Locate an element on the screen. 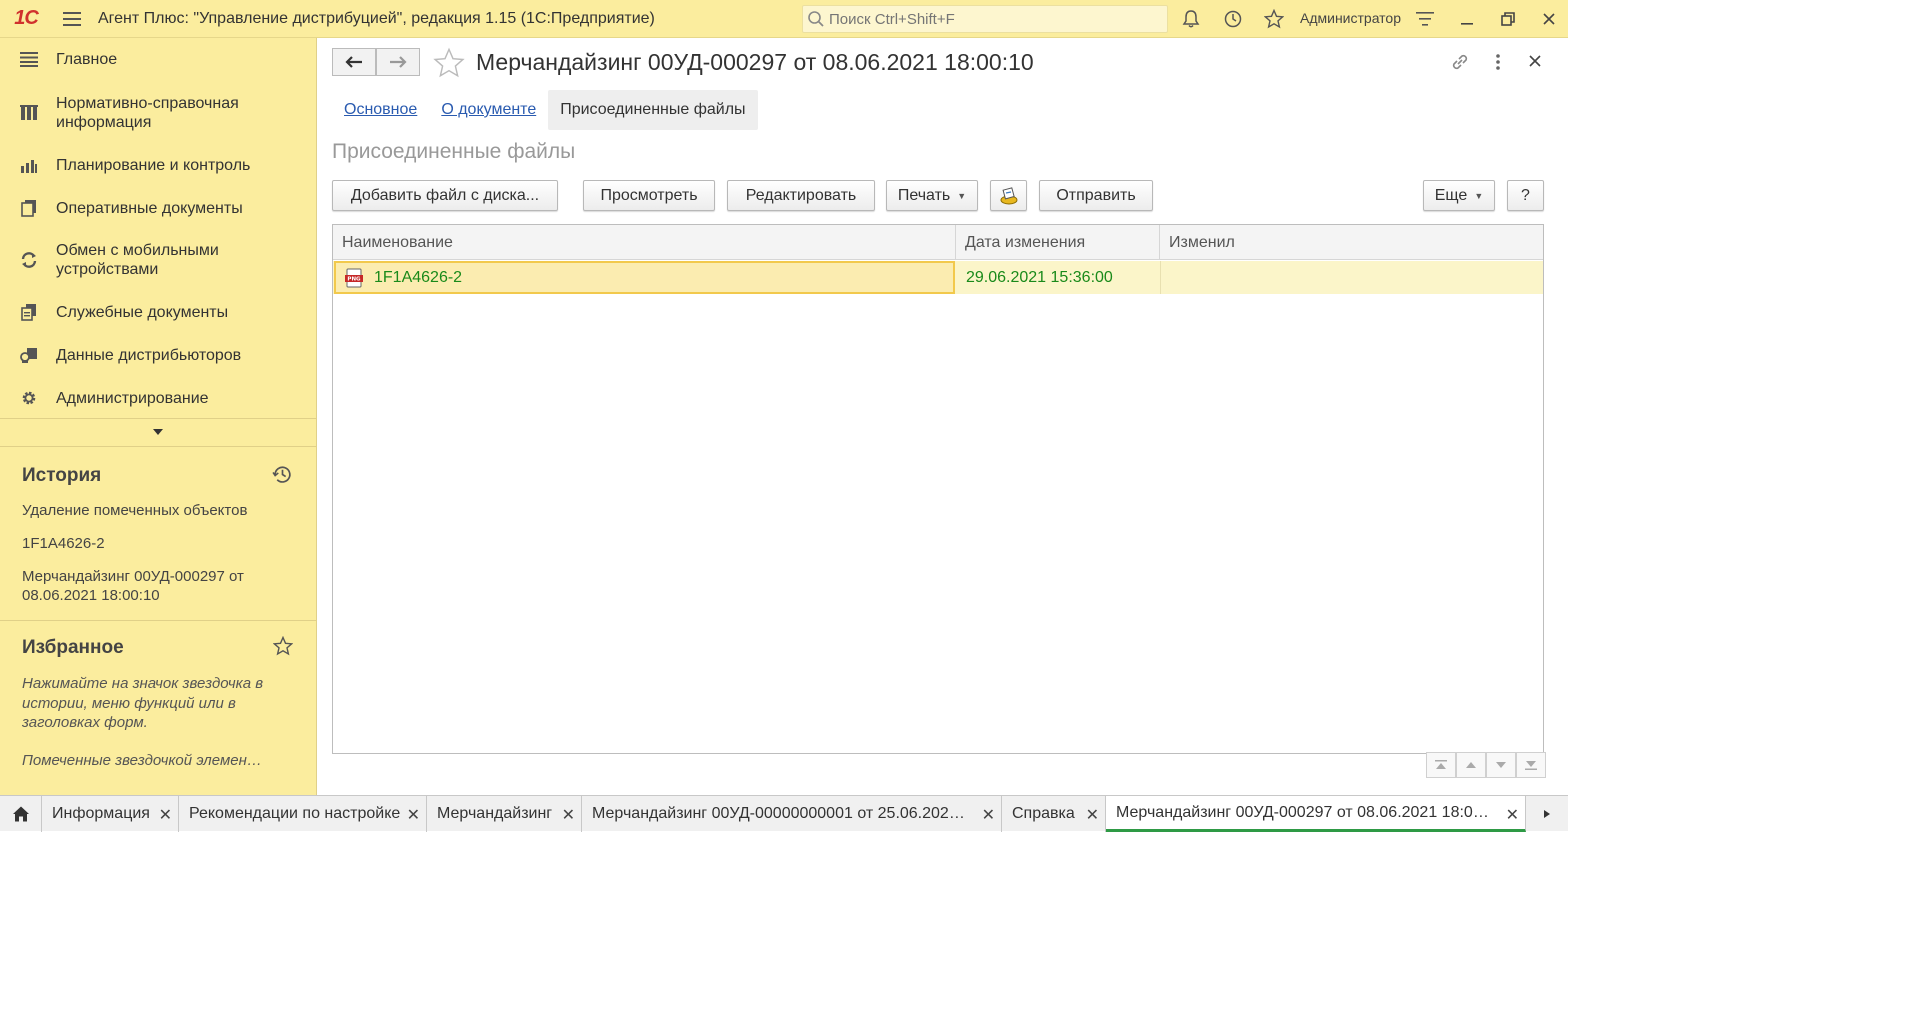  section-label: Нормативно-справочная информация is located at coordinates (147, 113).